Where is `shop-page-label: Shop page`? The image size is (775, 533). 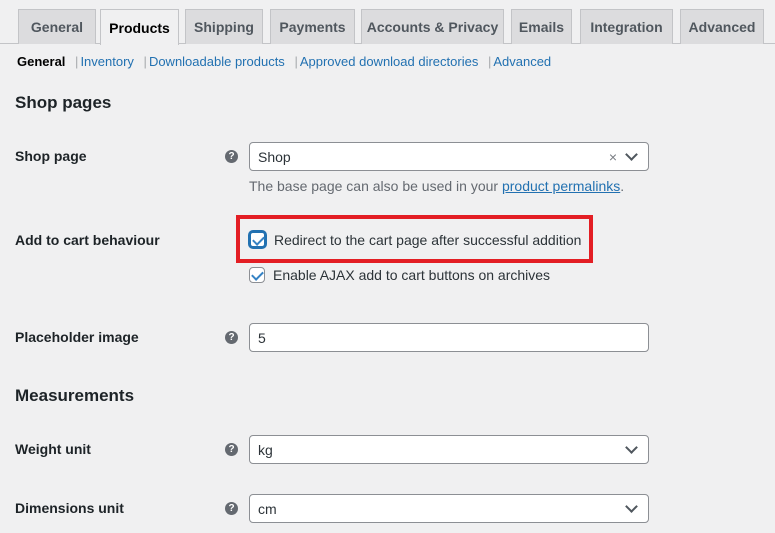
shop-page-label: Shop page is located at coordinates (51, 156).